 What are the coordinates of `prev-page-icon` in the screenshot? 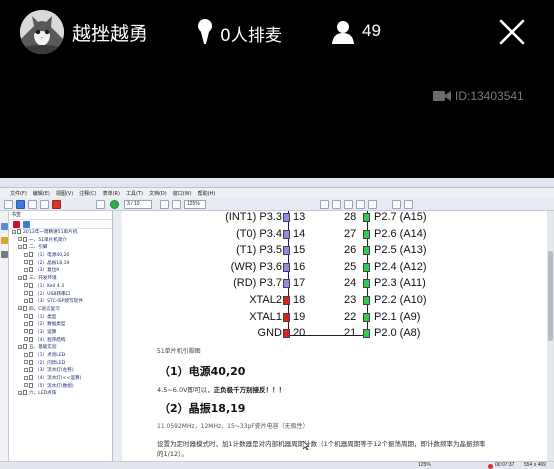 It's located at (100, 204).